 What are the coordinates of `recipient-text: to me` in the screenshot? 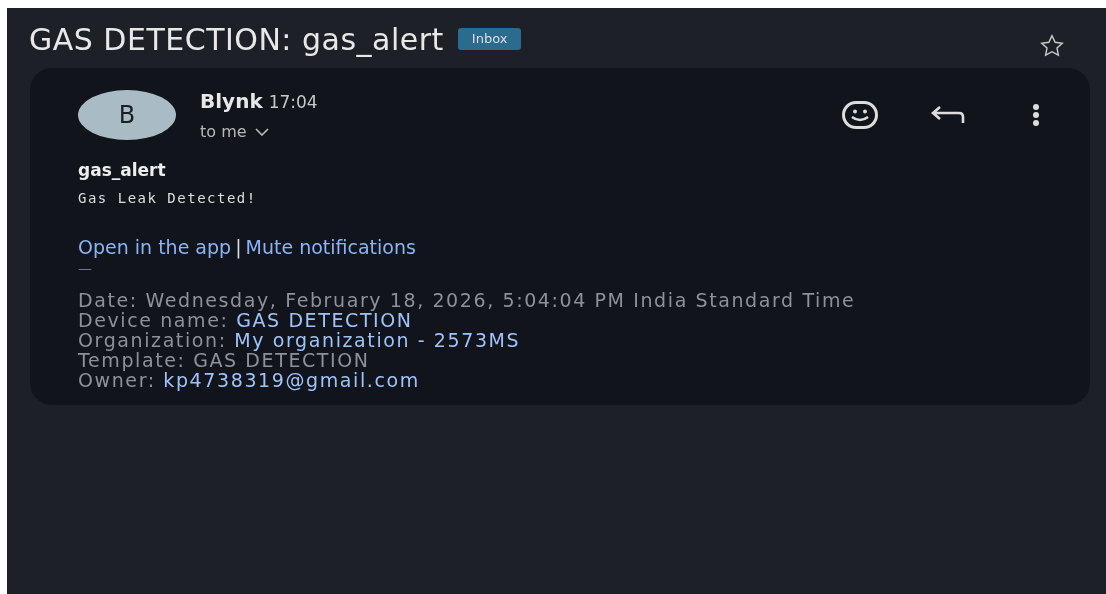 It's located at (223, 132).